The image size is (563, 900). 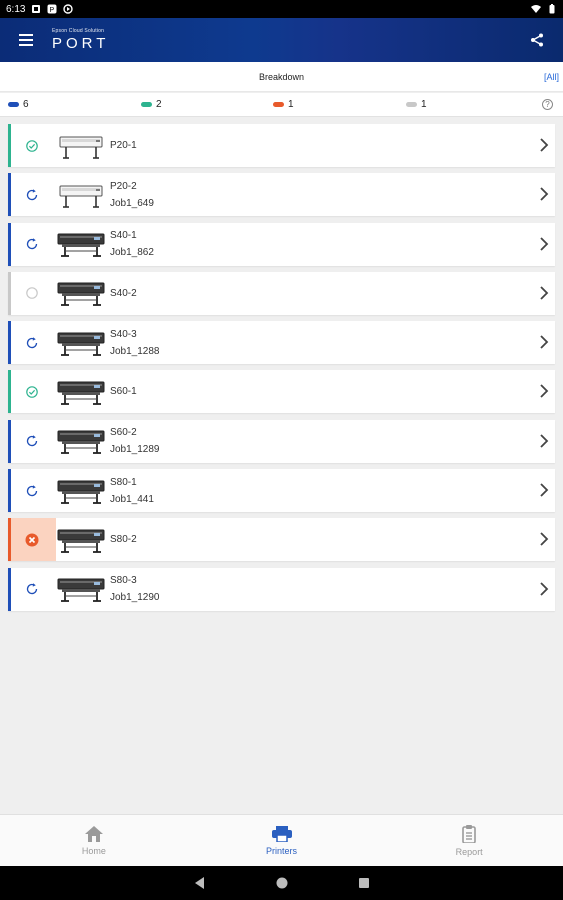 I want to click on printer-name: S60-2, so click(x=123, y=433).